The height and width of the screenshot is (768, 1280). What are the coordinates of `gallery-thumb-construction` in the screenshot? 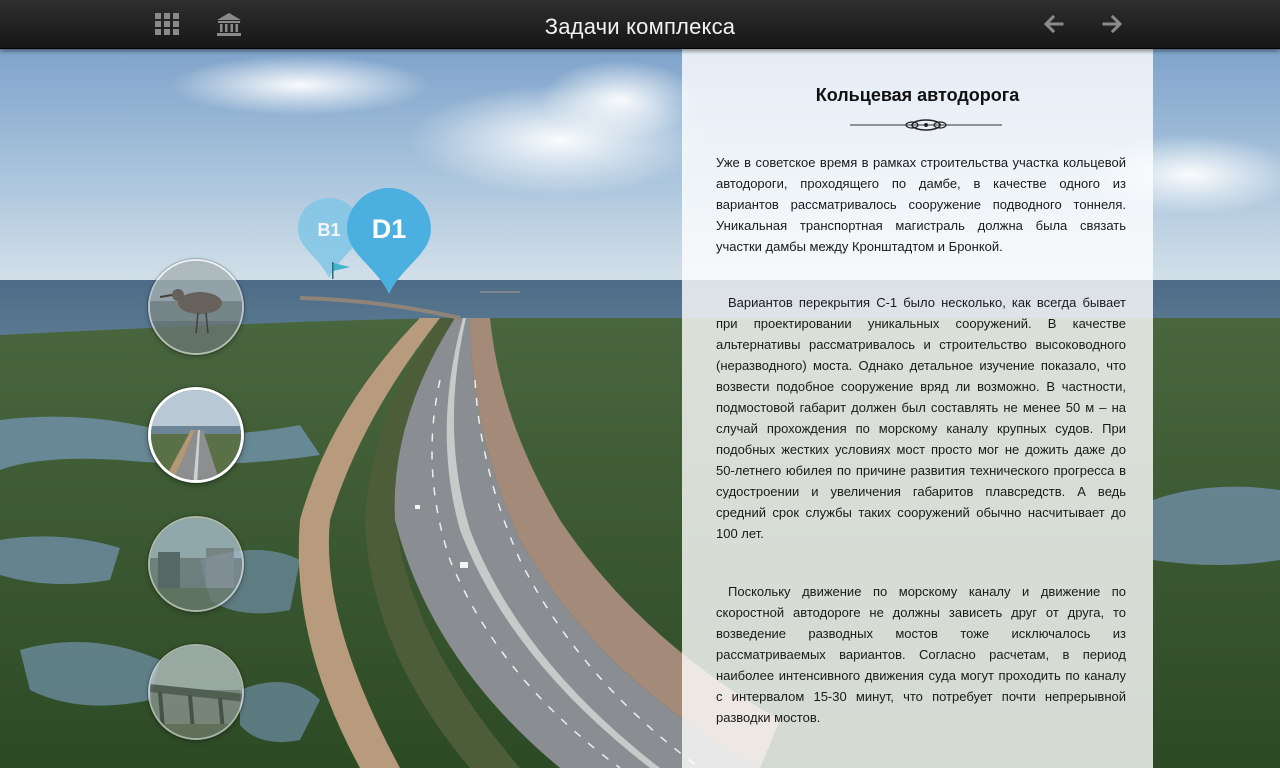 It's located at (196, 564).